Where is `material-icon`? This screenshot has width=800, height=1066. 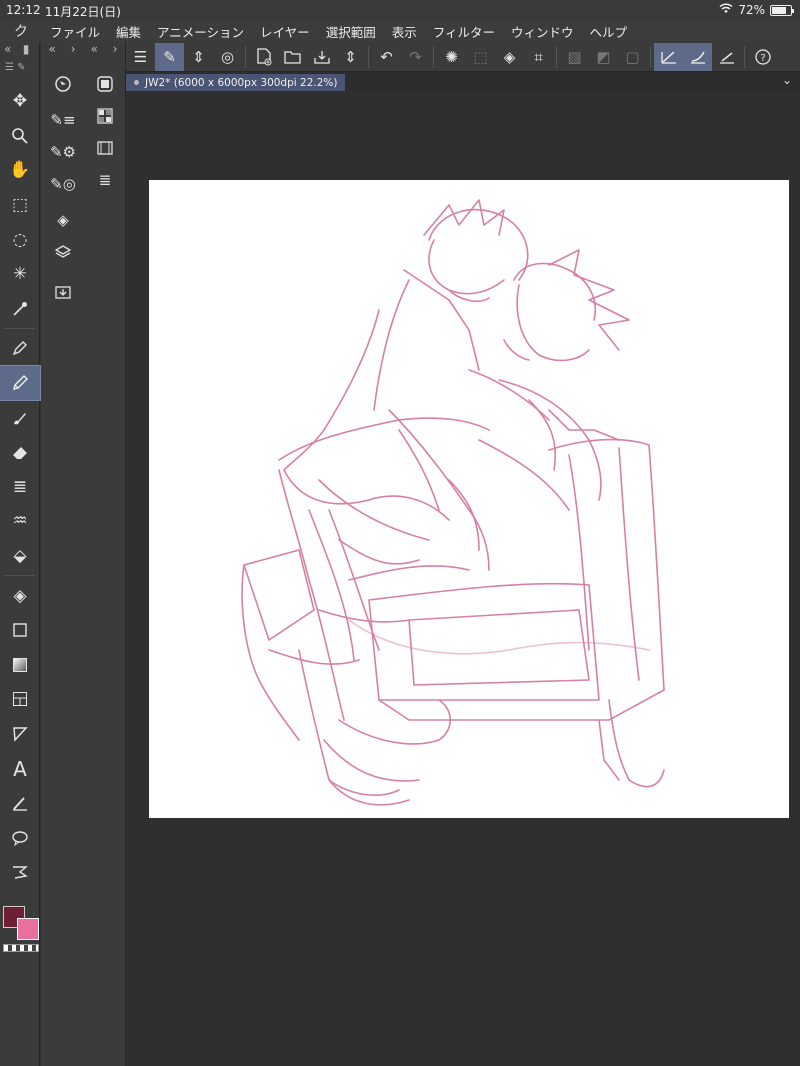 material-icon is located at coordinates (63, 292).